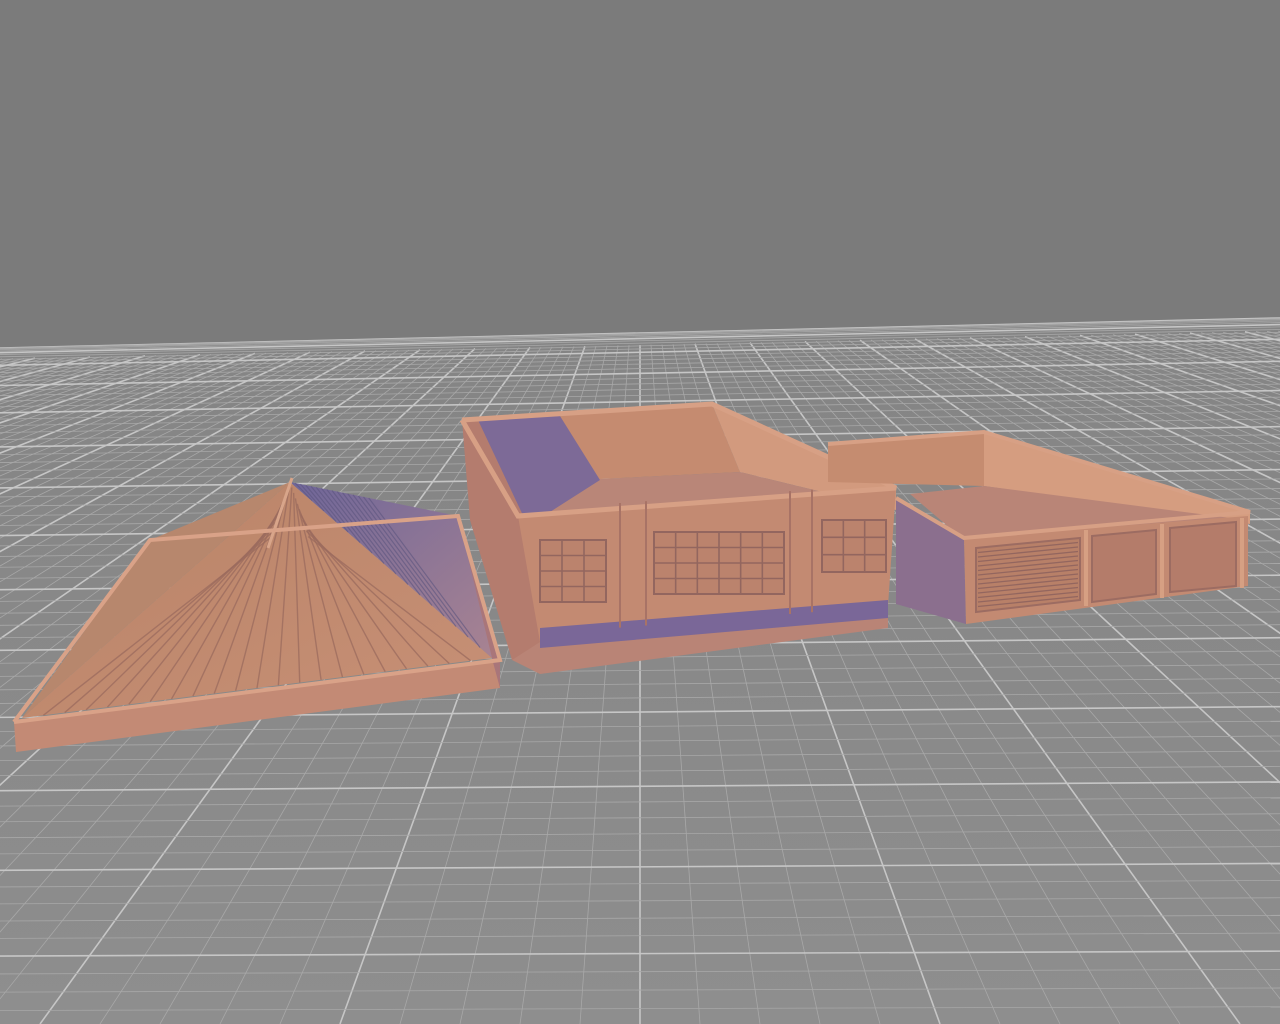  Describe the element at coordinates (854, 546) in the screenshot. I see `window-frame` at that location.